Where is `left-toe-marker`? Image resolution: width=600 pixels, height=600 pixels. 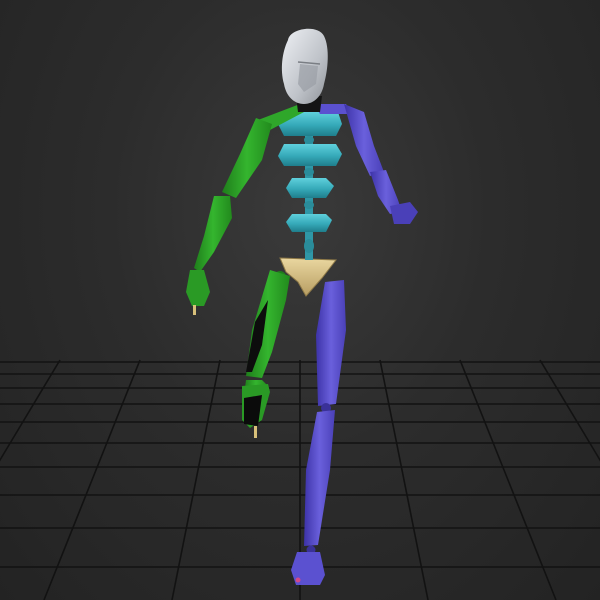
left-toe-marker is located at coordinates (298, 580).